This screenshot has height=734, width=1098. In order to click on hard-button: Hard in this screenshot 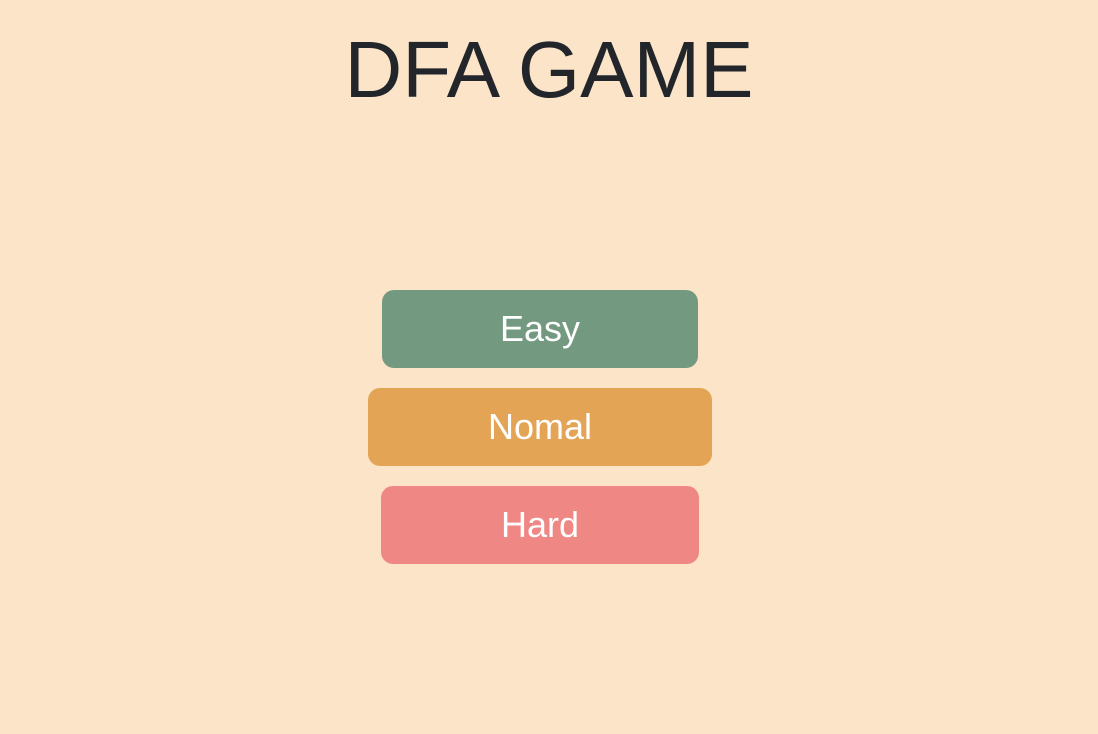, I will do `click(540, 525)`.